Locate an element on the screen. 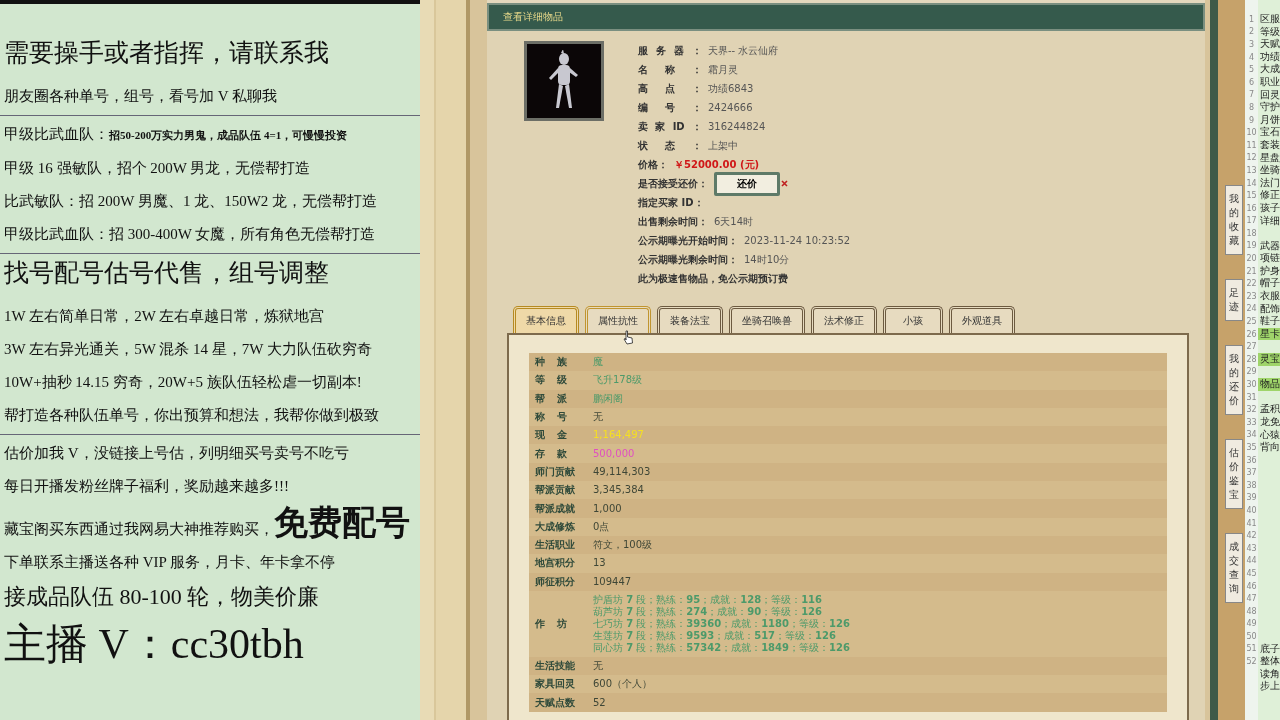 The image size is (1280, 720). line-number: 30 is located at coordinates (1251, 384).